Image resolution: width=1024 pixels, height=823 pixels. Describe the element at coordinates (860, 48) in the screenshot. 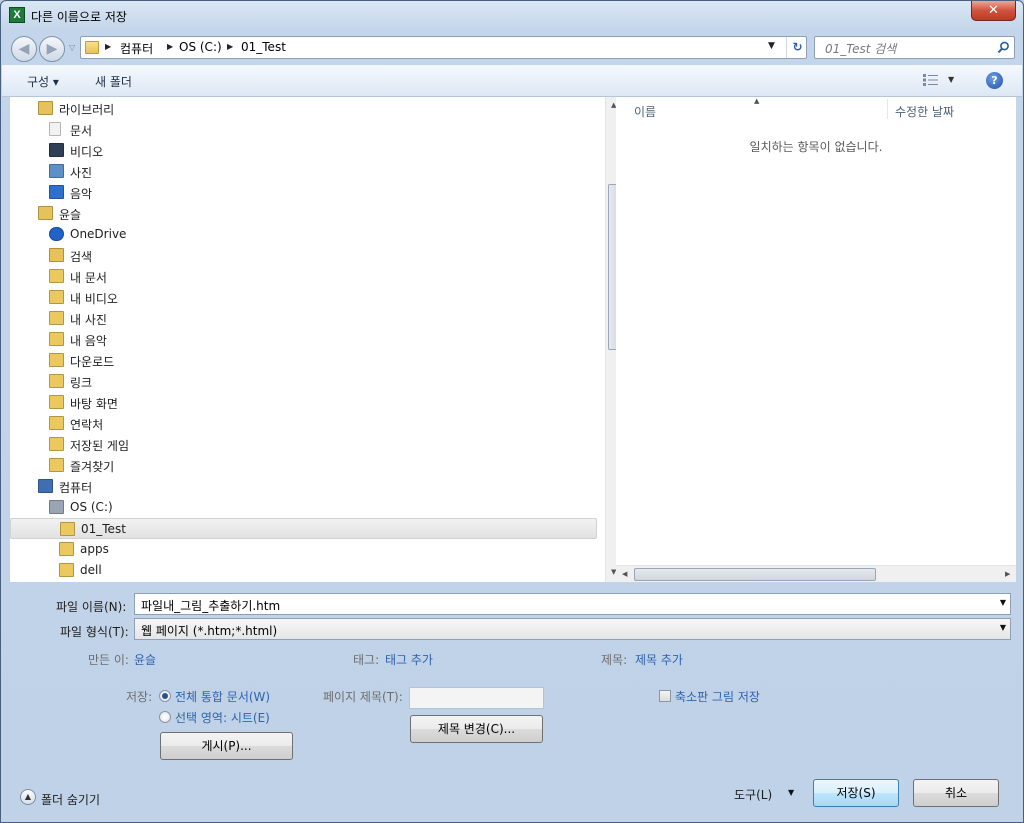

I see `search-input: 01_Test 검색` at that location.